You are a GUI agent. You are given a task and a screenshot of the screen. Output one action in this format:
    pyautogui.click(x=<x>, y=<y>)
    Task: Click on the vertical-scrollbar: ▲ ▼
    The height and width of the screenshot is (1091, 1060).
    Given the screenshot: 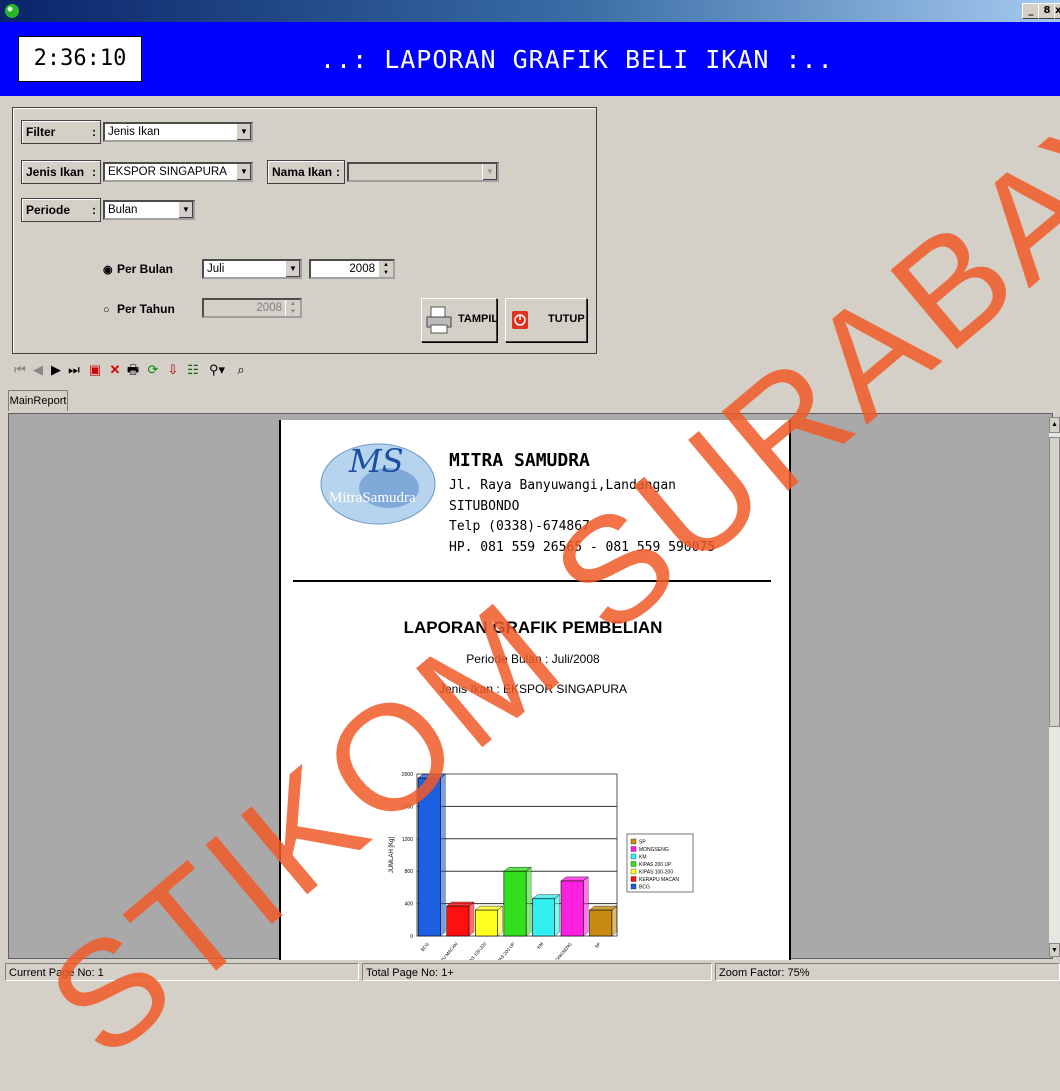 What is the action you would take?
    pyautogui.click(x=1054, y=687)
    